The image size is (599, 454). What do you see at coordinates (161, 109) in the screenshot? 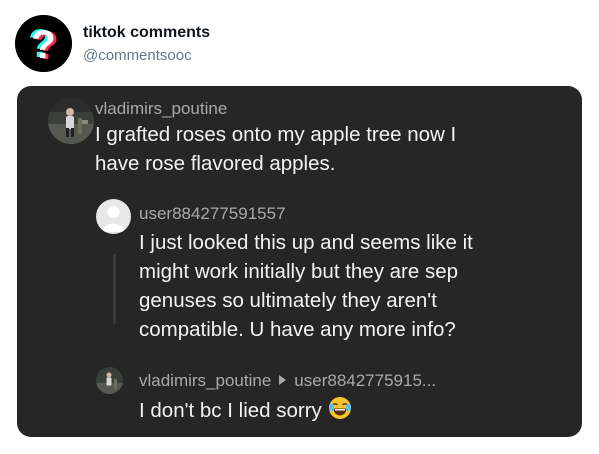
I see `comment-username: vladimirs_poutine` at bounding box center [161, 109].